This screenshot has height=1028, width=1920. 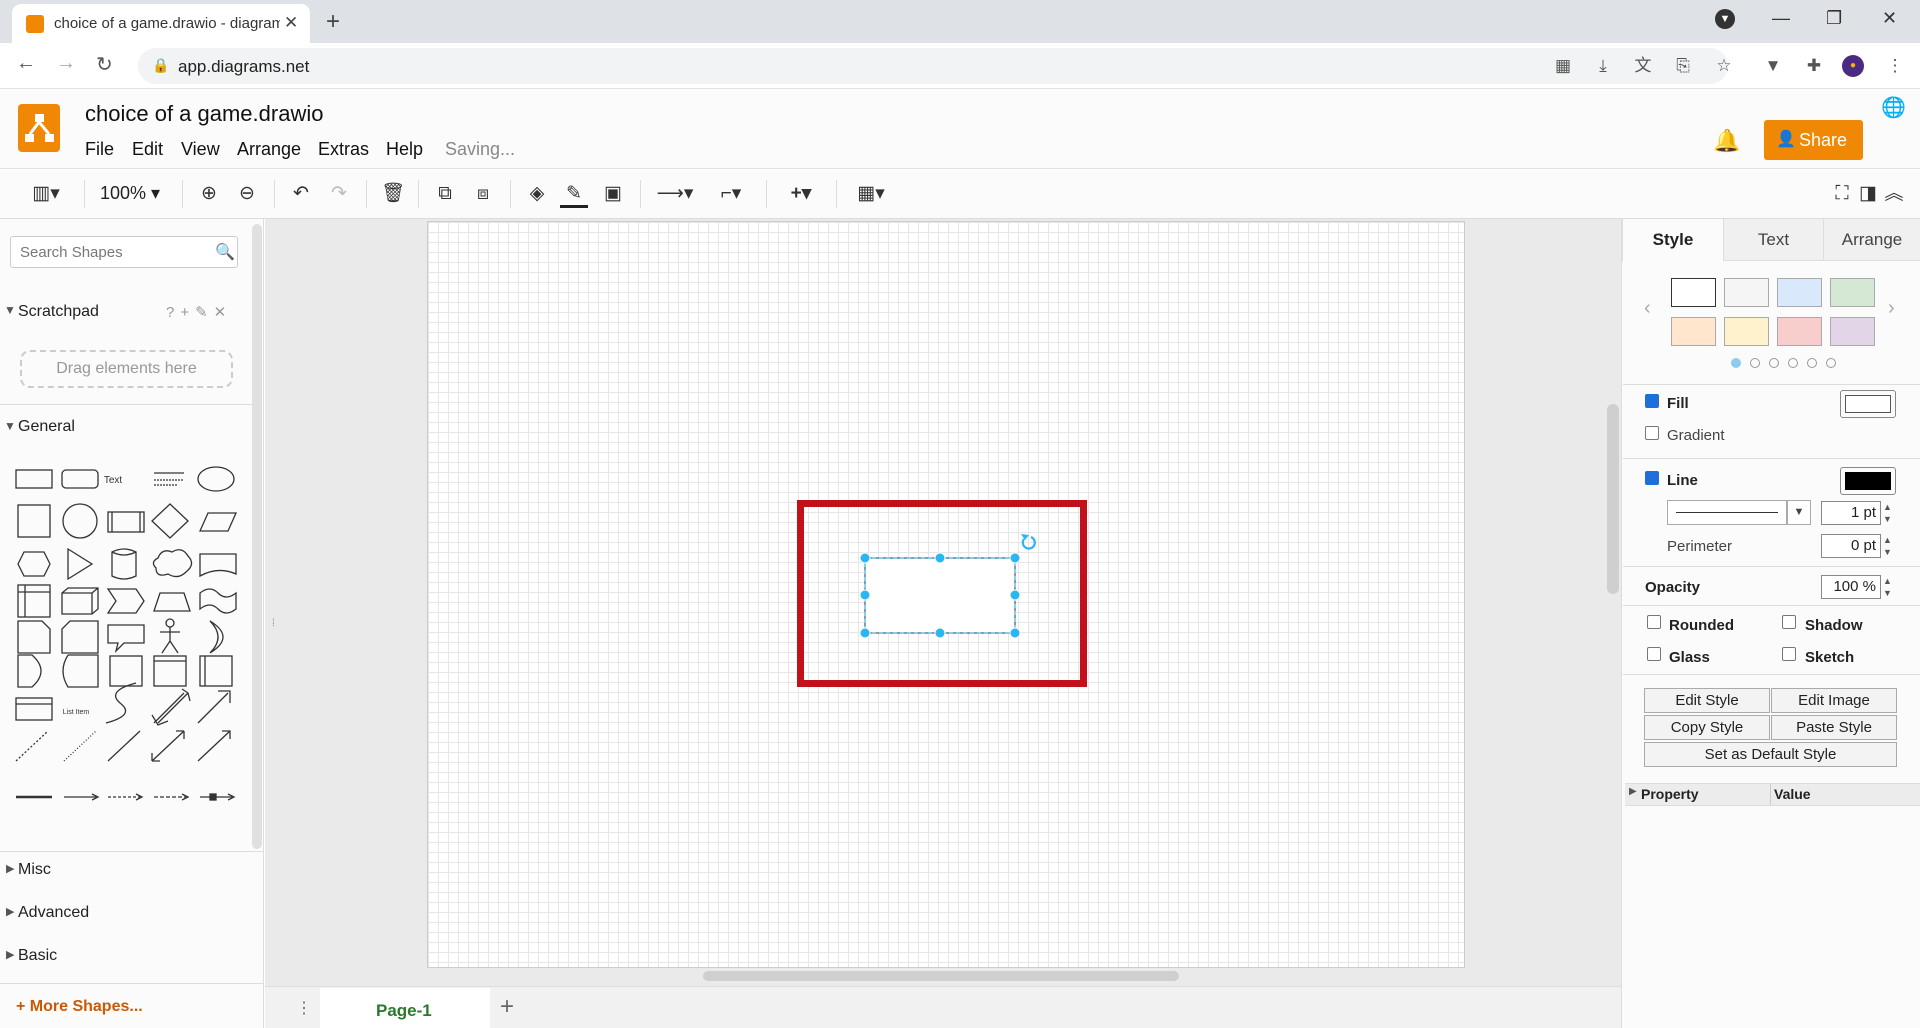 What do you see at coordinates (404, 1011) in the screenshot?
I see `page-tab-label: Page-1` at bounding box center [404, 1011].